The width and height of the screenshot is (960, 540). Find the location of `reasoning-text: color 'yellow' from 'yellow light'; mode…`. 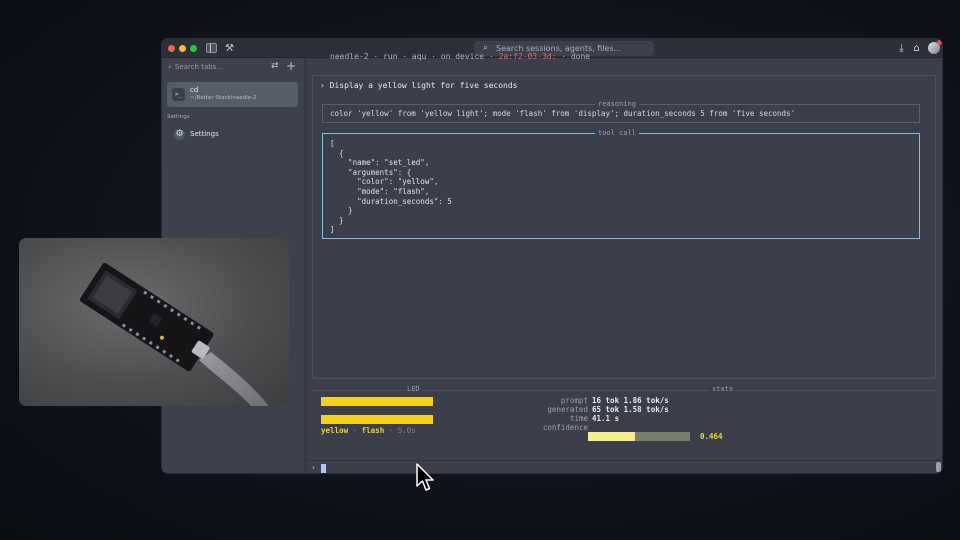

reasoning-text: color 'yellow' from 'yellow light'; mode… is located at coordinates (563, 113).